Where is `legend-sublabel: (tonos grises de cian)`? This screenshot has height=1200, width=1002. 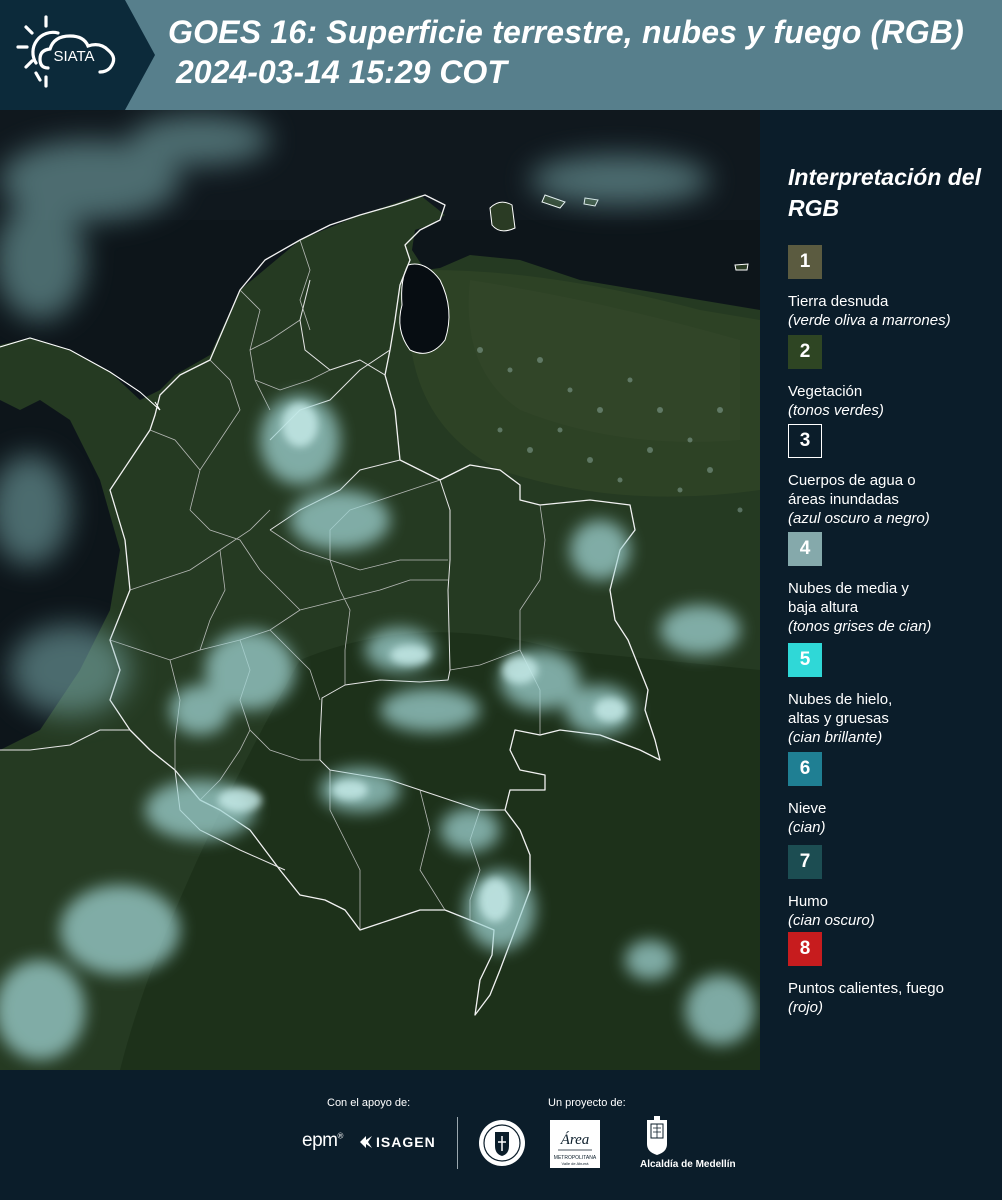 legend-sublabel: (tonos grises de cian) is located at coordinates (860, 626).